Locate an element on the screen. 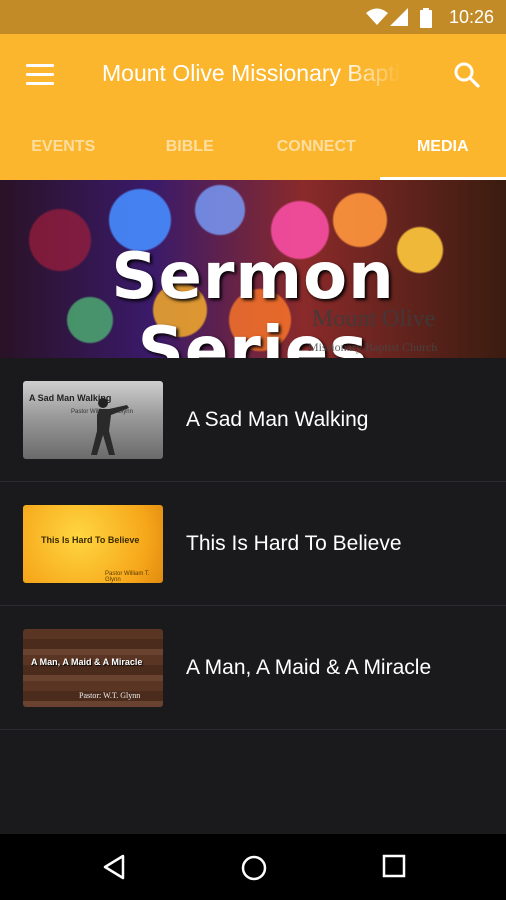  banner-subtitle: Mount Olive is located at coordinates (374, 319).